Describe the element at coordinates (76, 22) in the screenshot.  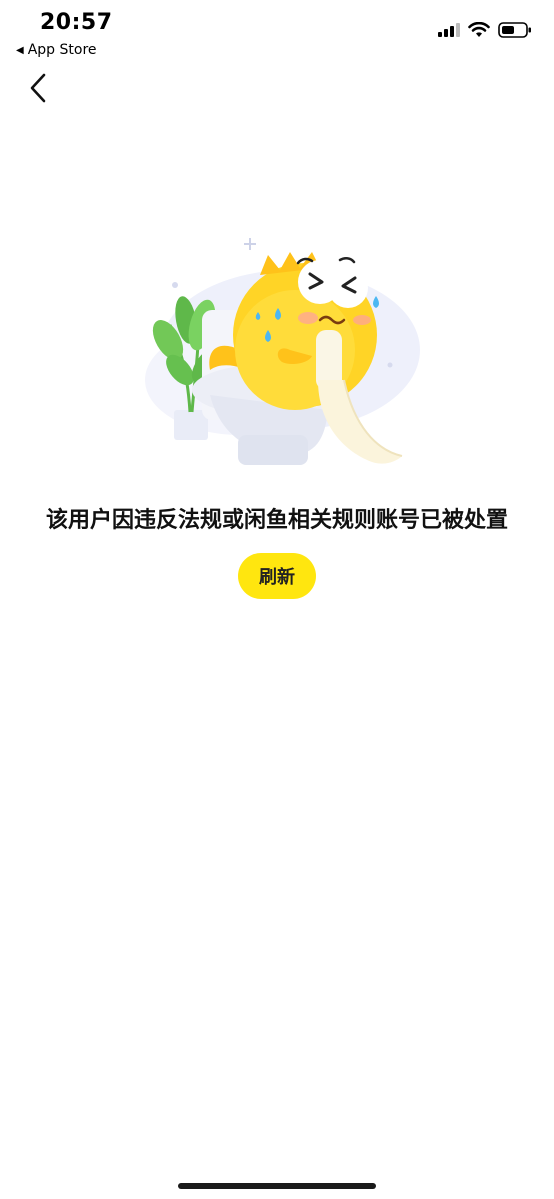
I see `status-time: 20:57` at that location.